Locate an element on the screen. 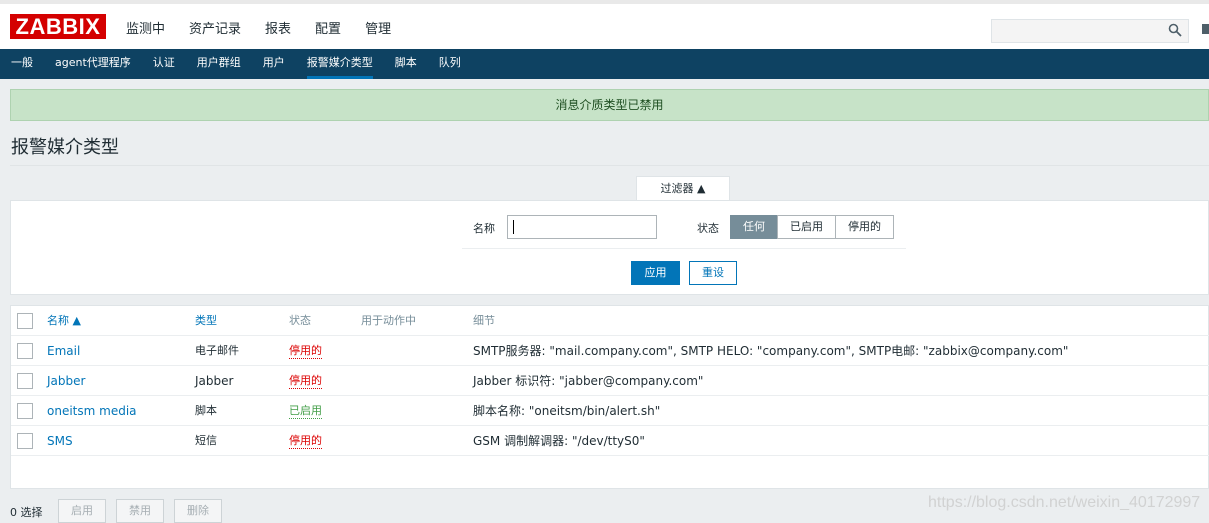 The image size is (1209, 523). share-icon is located at coordinates (1205, 29).